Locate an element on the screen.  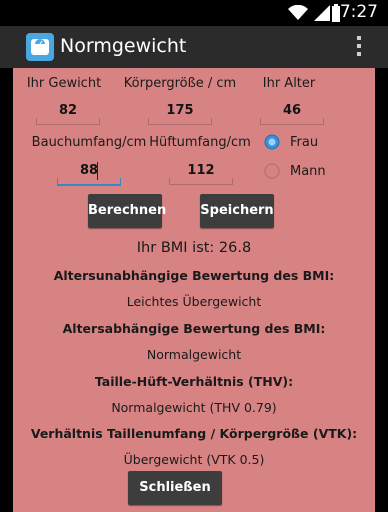
weight-label: Ihr Gewicht is located at coordinates (64, 83).